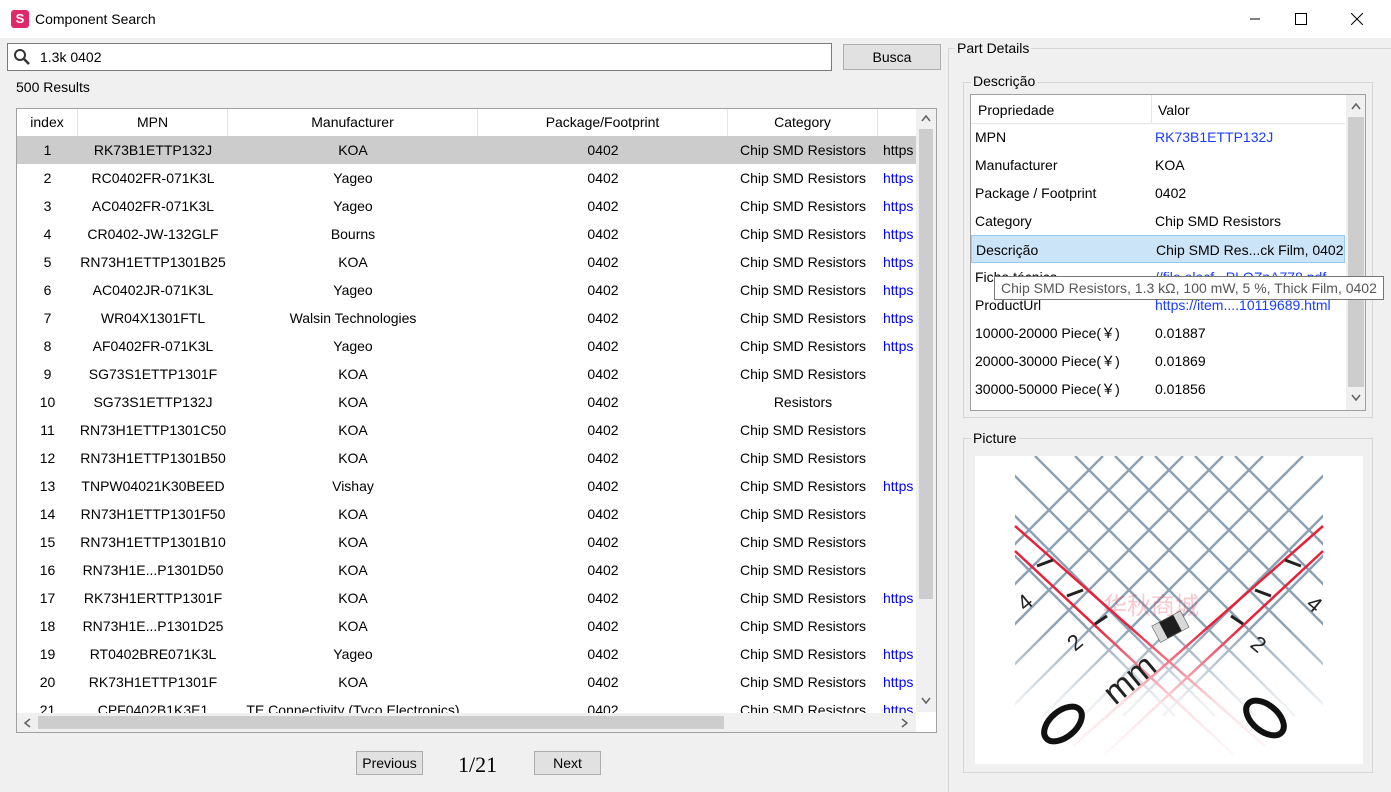 The image size is (1391, 792). I want to click on picture-title: Picture, so click(995, 438).